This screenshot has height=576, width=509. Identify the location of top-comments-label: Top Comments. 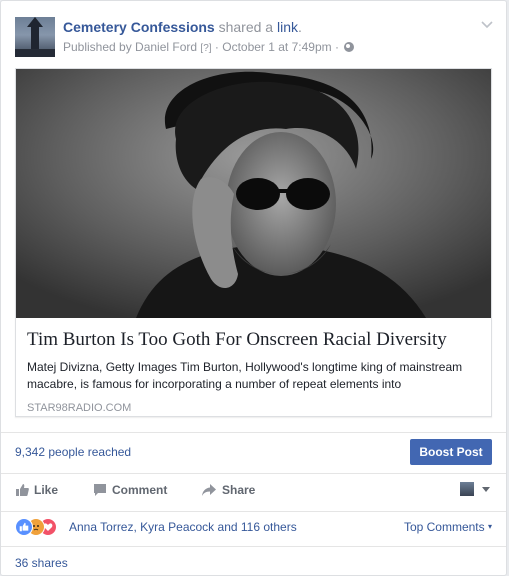
(444, 527).